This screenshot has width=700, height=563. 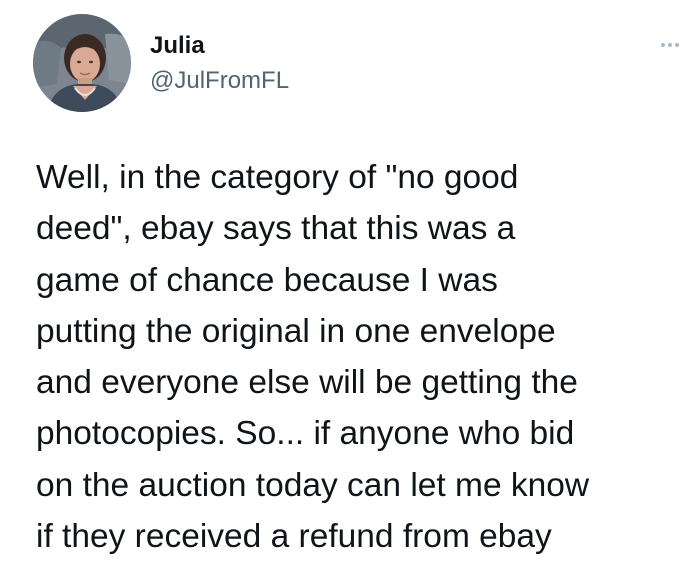 What do you see at coordinates (307, 383) in the screenshot?
I see `tweet-text-line: and everyone else will be getting the` at bounding box center [307, 383].